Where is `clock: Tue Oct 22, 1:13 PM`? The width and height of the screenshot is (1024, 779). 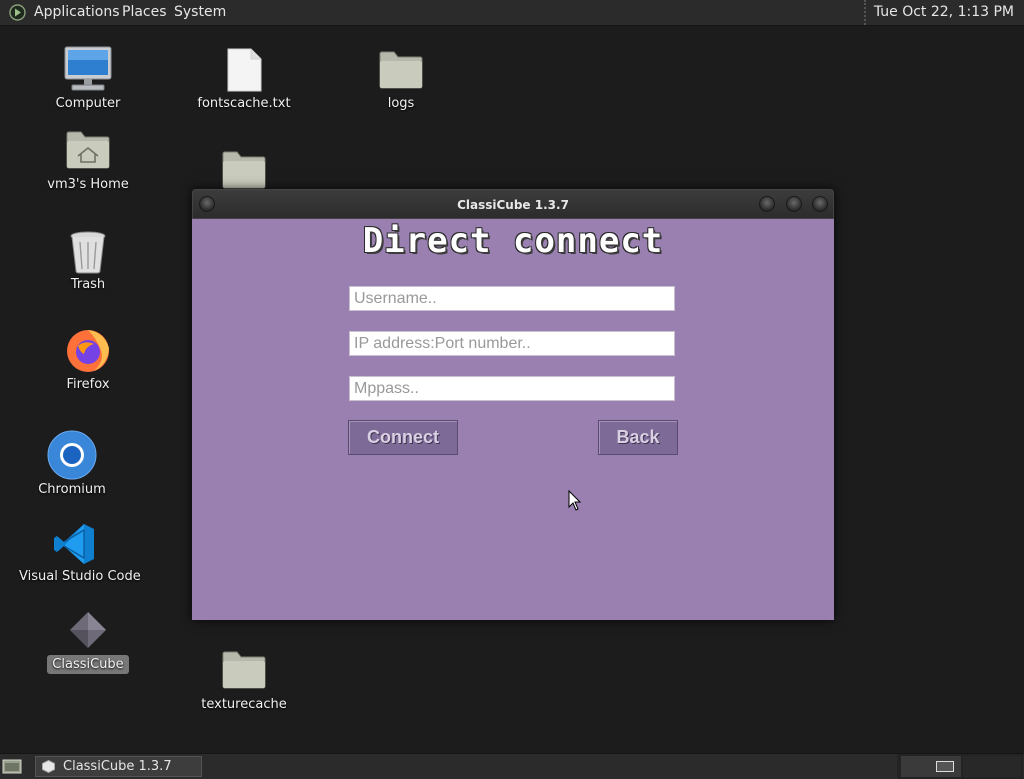 clock: Tue Oct 22, 1:13 PM is located at coordinates (943, 12).